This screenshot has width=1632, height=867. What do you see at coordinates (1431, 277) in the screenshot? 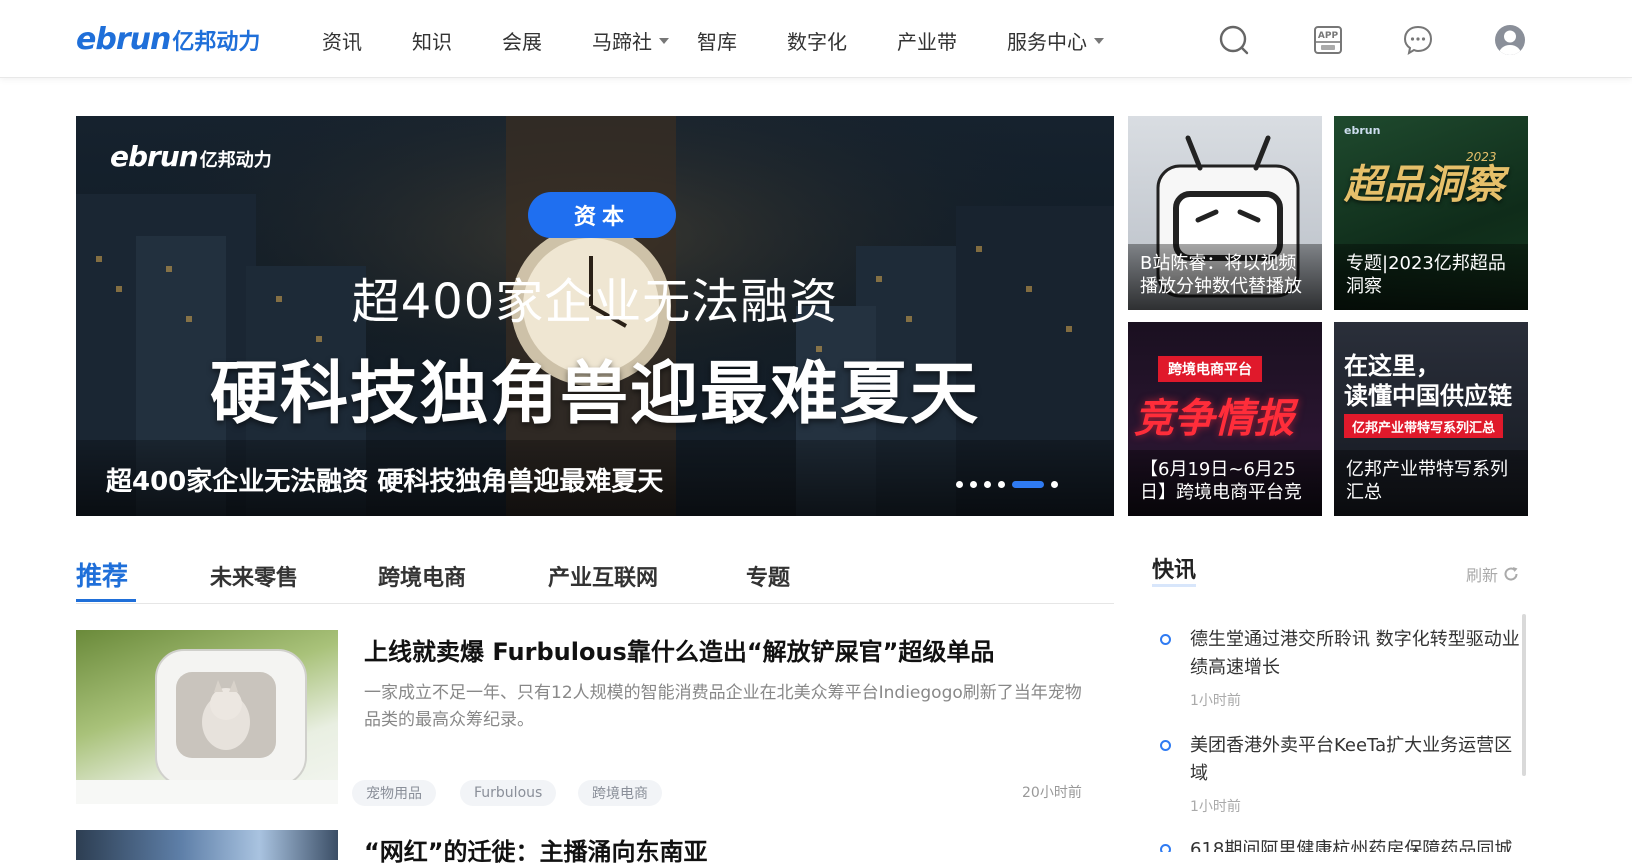
I see `tile-caption: 专题|2023亿邦超品洞察` at bounding box center [1431, 277].